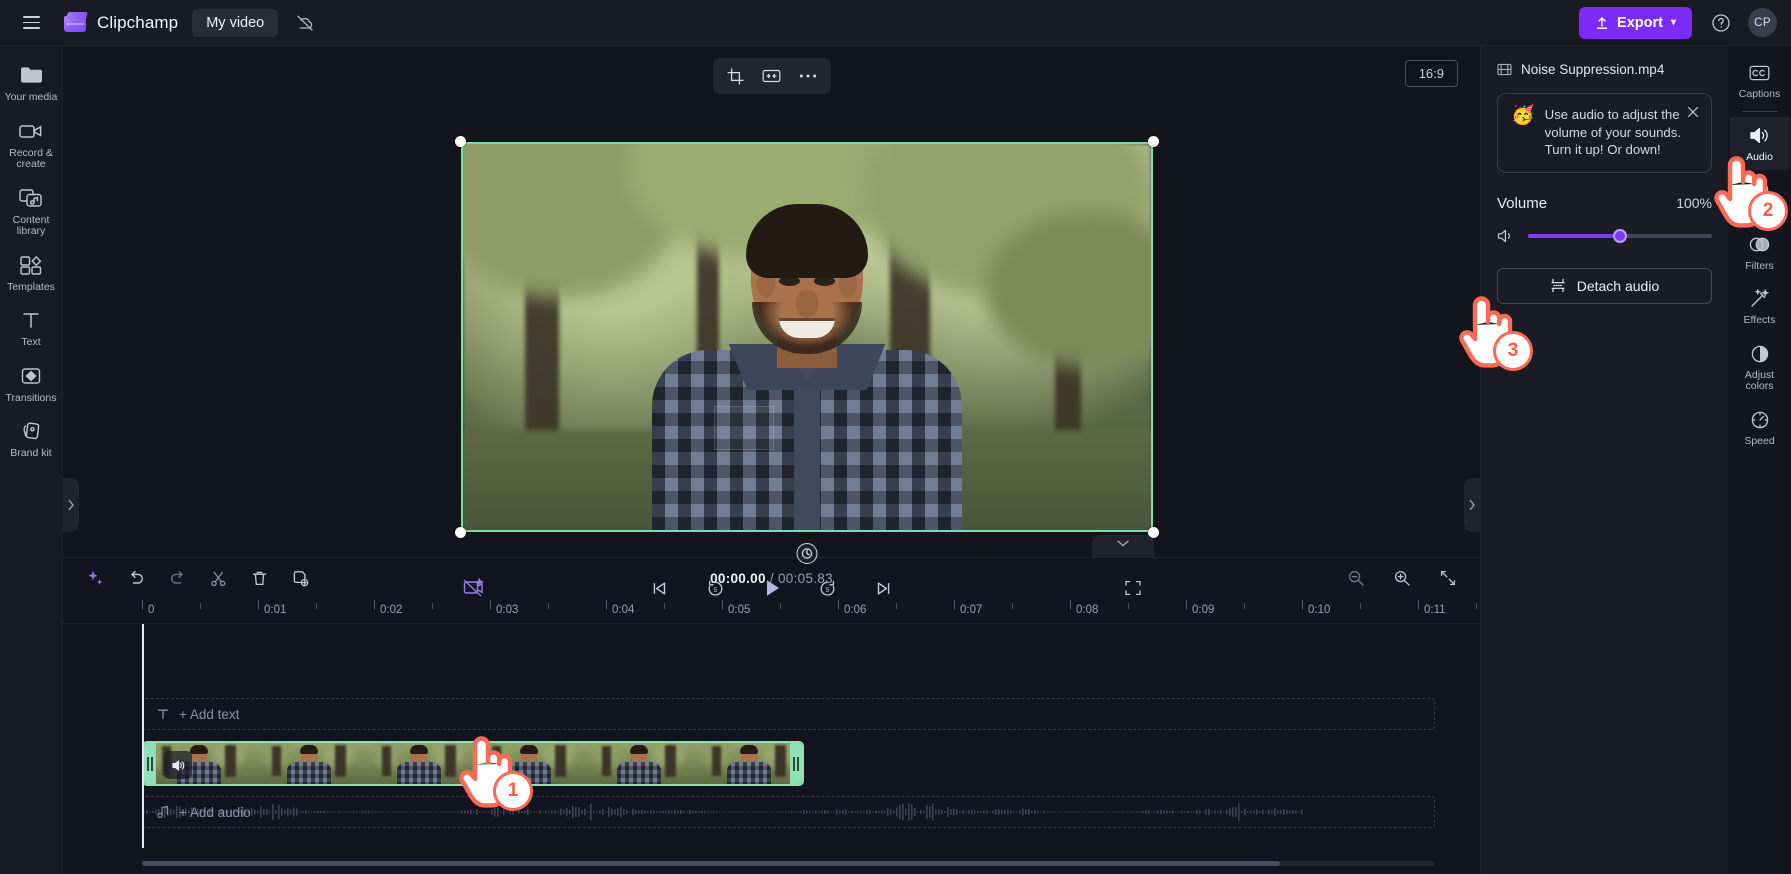 This screenshot has height=874, width=1791. What do you see at coordinates (31, 439) in the screenshot?
I see `sidebar-item-brand-kit: Brand kit` at bounding box center [31, 439].